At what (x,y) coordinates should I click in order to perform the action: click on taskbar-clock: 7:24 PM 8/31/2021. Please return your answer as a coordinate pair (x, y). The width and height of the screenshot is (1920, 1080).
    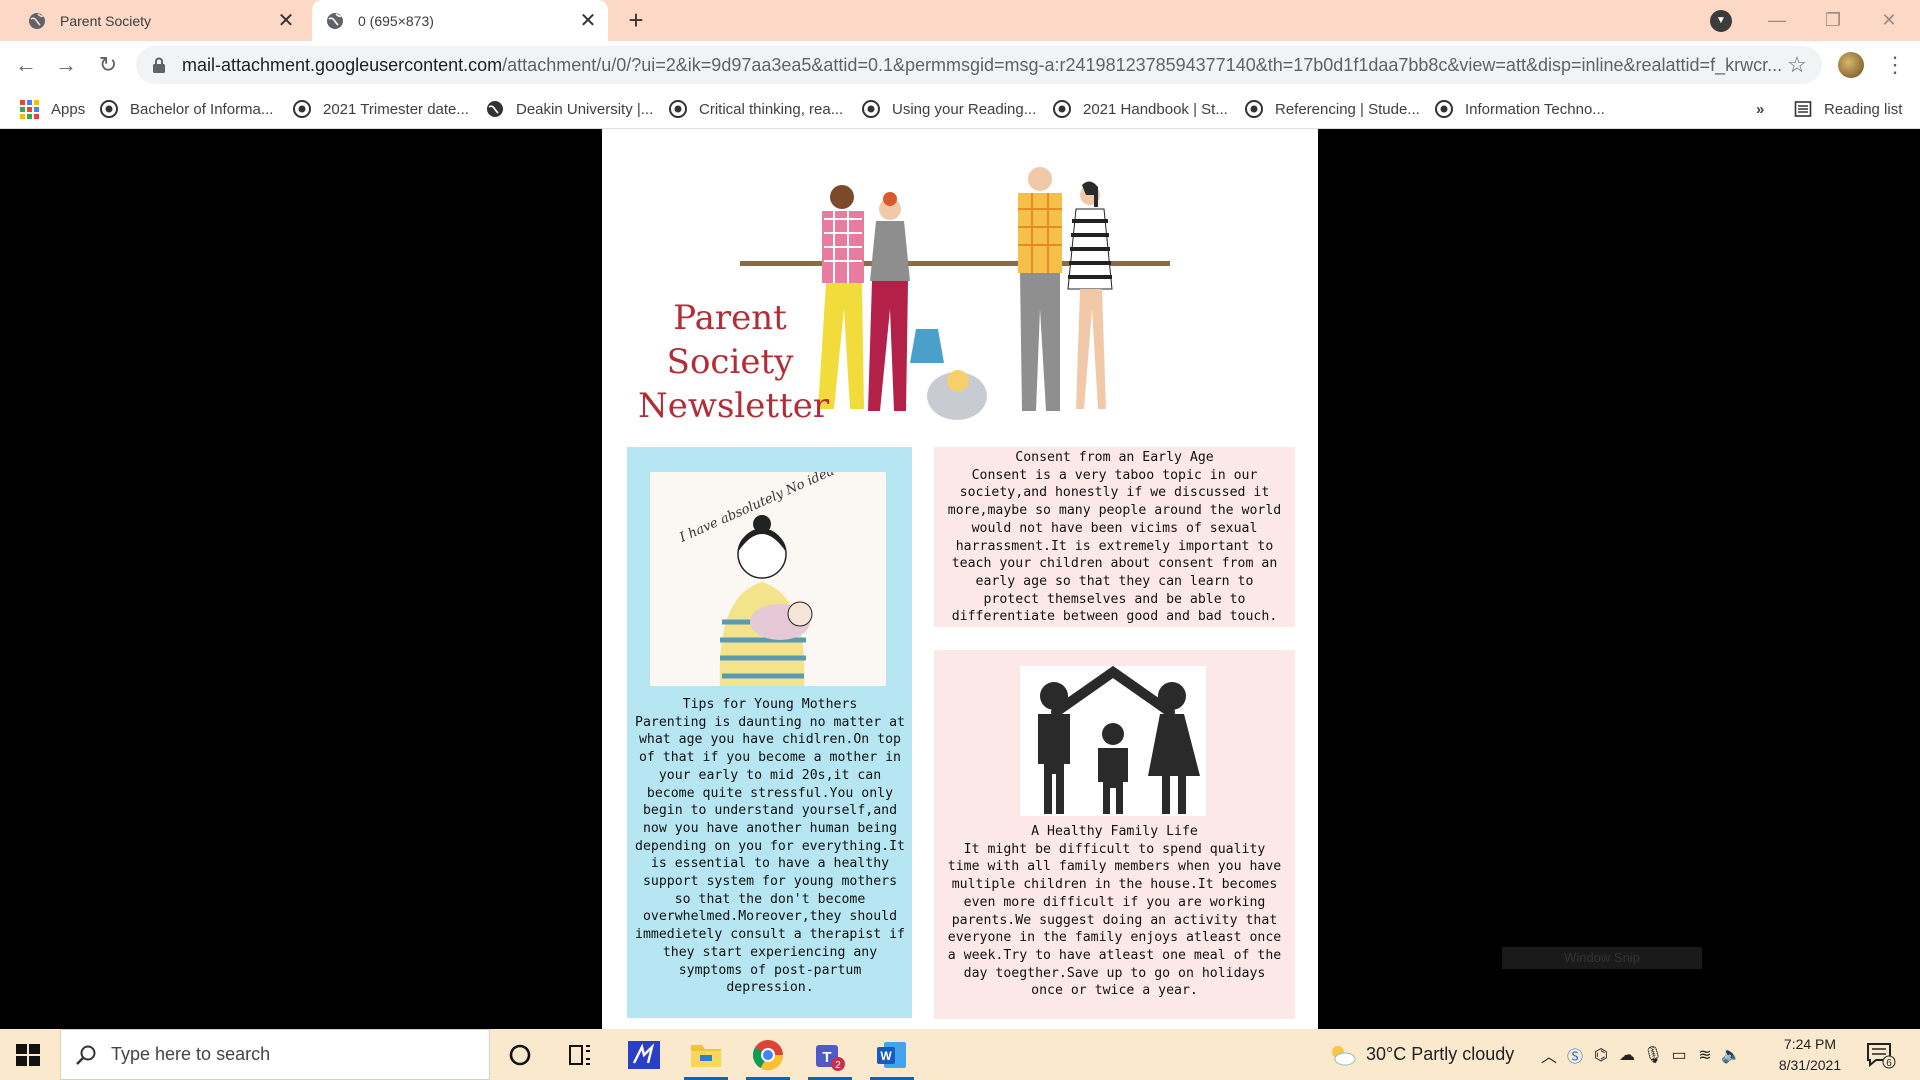
    Looking at the image, I should click on (1810, 1055).